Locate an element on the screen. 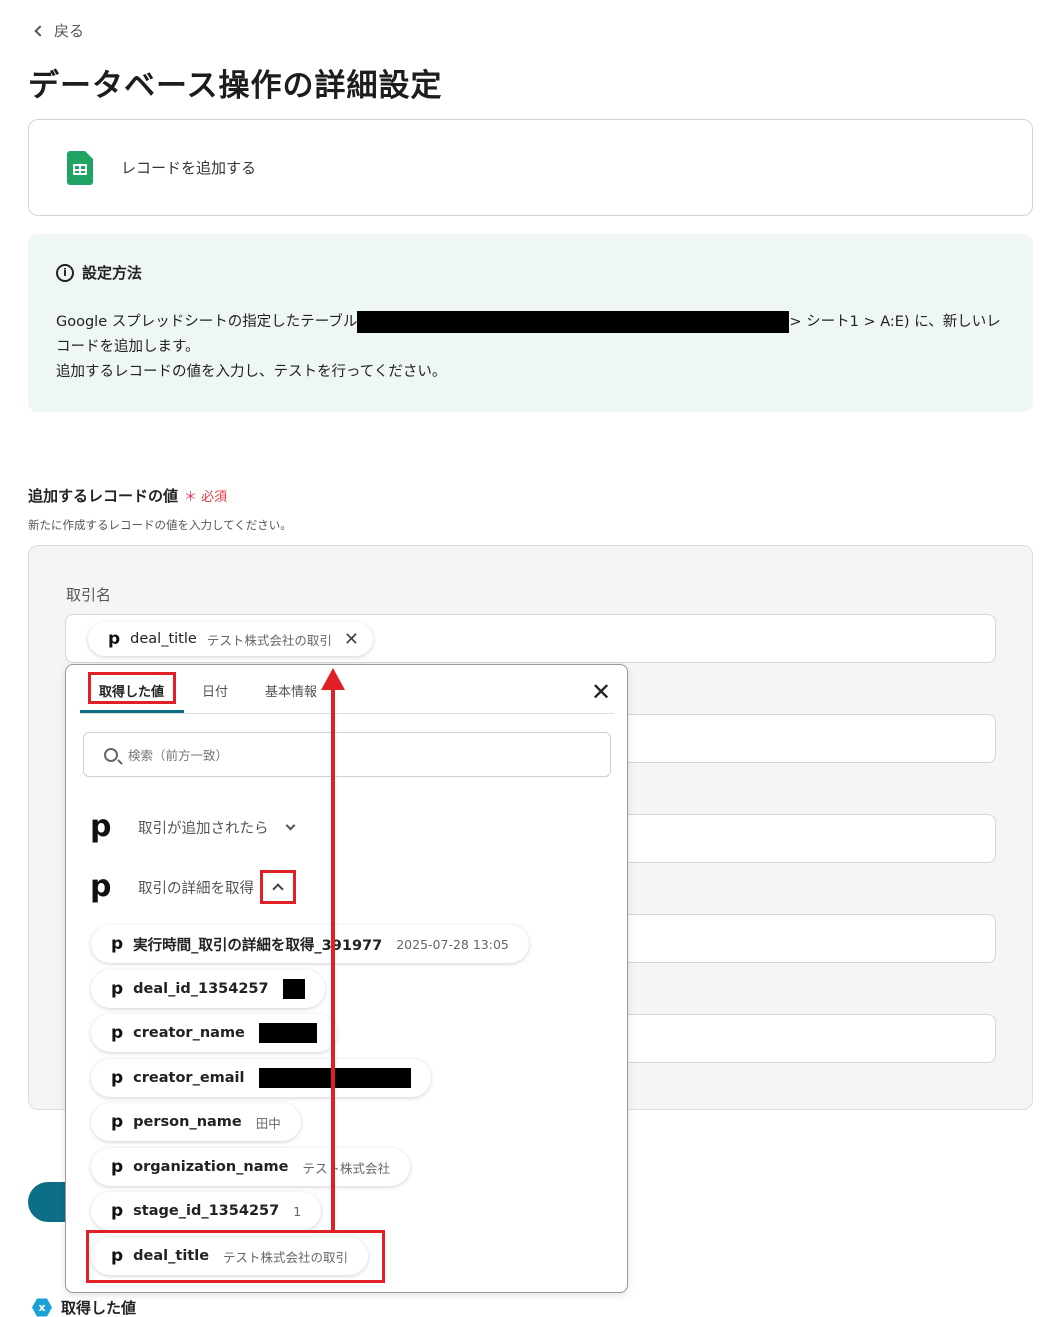 The width and height of the screenshot is (1060, 1317). selected-value-chip: p deal_title テスト株式会社の取引 ✕ is located at coordinates (230, 639).